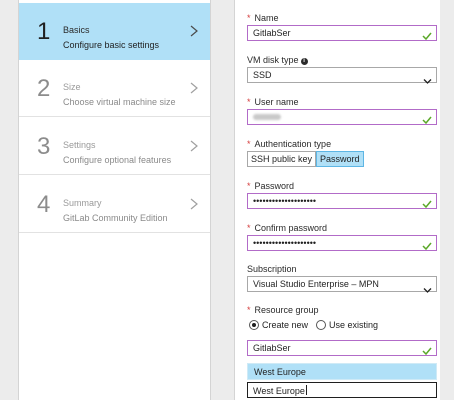  What do you see at coordinates (342, 201) in the screenshot?
I see `password-input: ••••••••••••••••••••` at bounding box center [342, 201].